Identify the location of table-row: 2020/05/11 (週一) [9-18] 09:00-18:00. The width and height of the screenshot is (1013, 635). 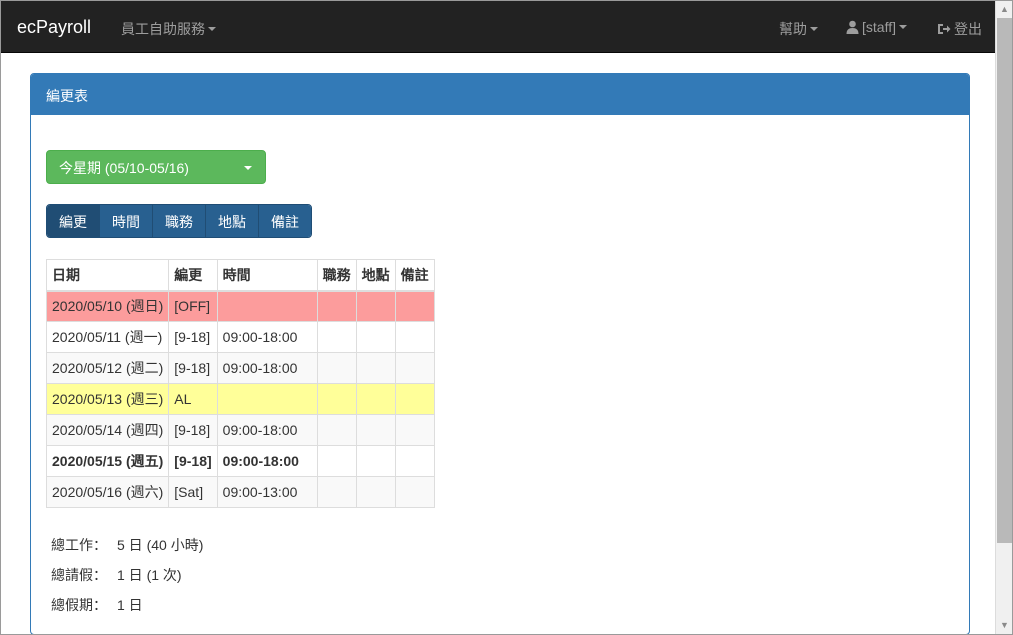
(240, 337).